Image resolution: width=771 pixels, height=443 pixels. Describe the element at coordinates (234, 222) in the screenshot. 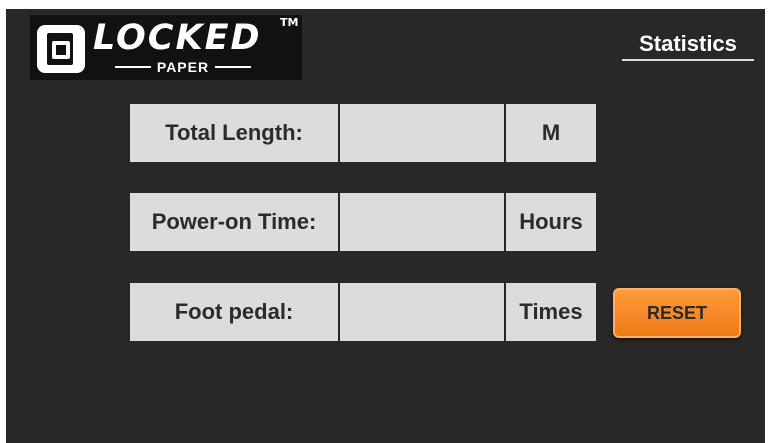

I see `power-on-time-label: Power-on Time:` at that location.